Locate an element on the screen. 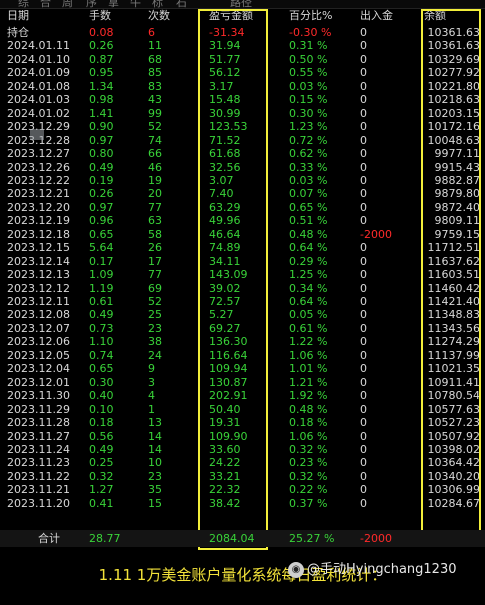 The width and height of the screenshot is (485, 605). table-row: 2023.12.26 0.49 46 32.56 0.33 % 0 9915.43 is located at coordinates (242, 168).